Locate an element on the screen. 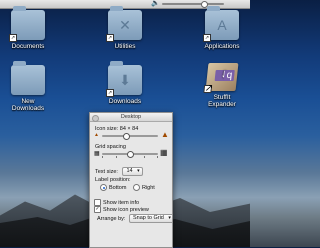  grid-spacing-slider-knob is located at coordinates (130, 154).